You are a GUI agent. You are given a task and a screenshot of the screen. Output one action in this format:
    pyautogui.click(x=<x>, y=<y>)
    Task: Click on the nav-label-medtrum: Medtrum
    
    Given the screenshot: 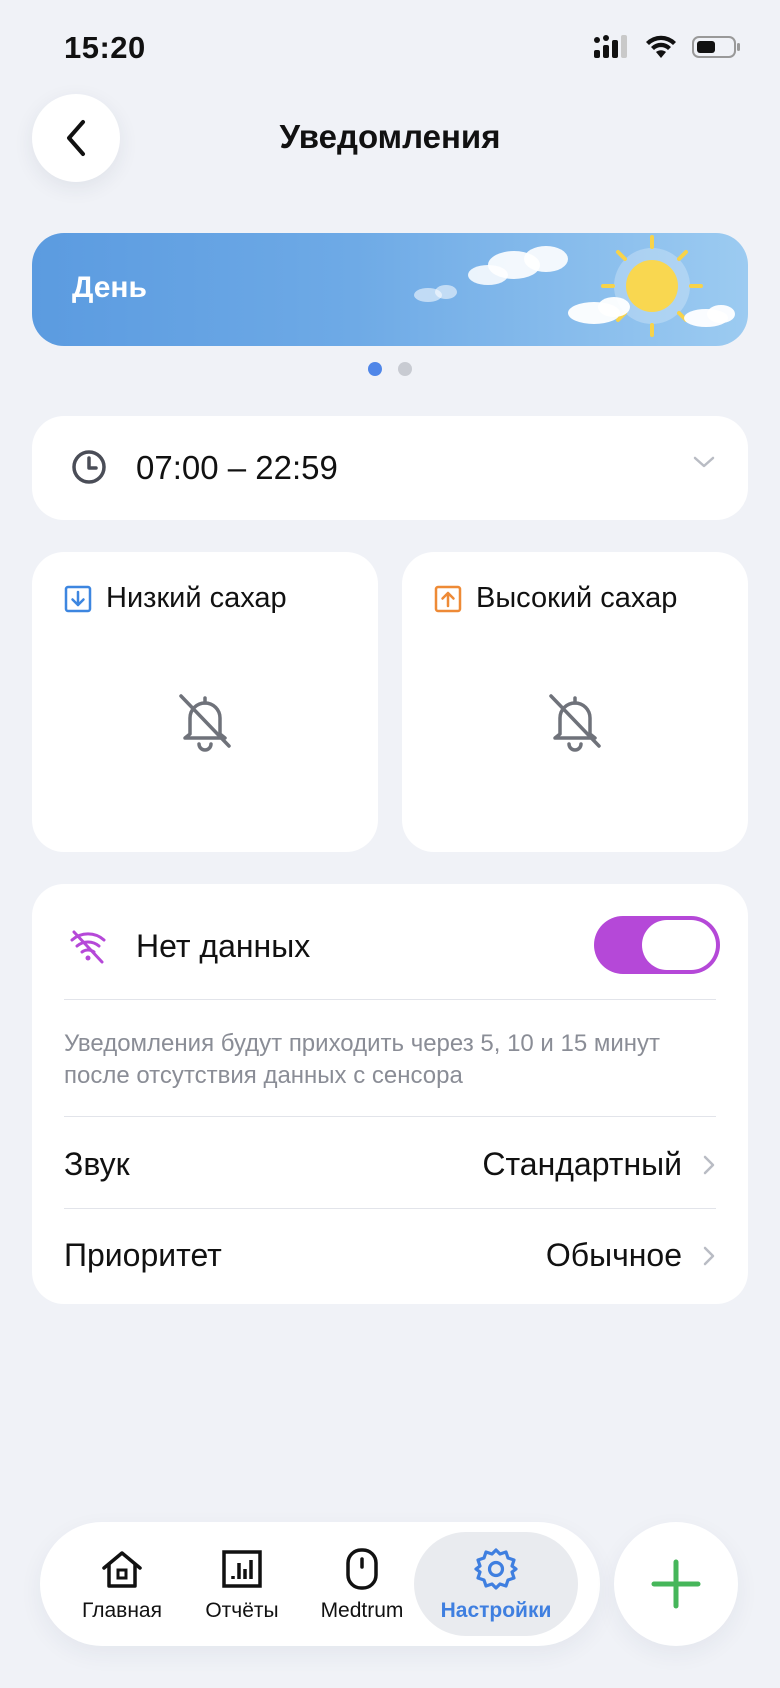 What is the action you would take?
    pyautogui.click(x=362, y=1610)
    